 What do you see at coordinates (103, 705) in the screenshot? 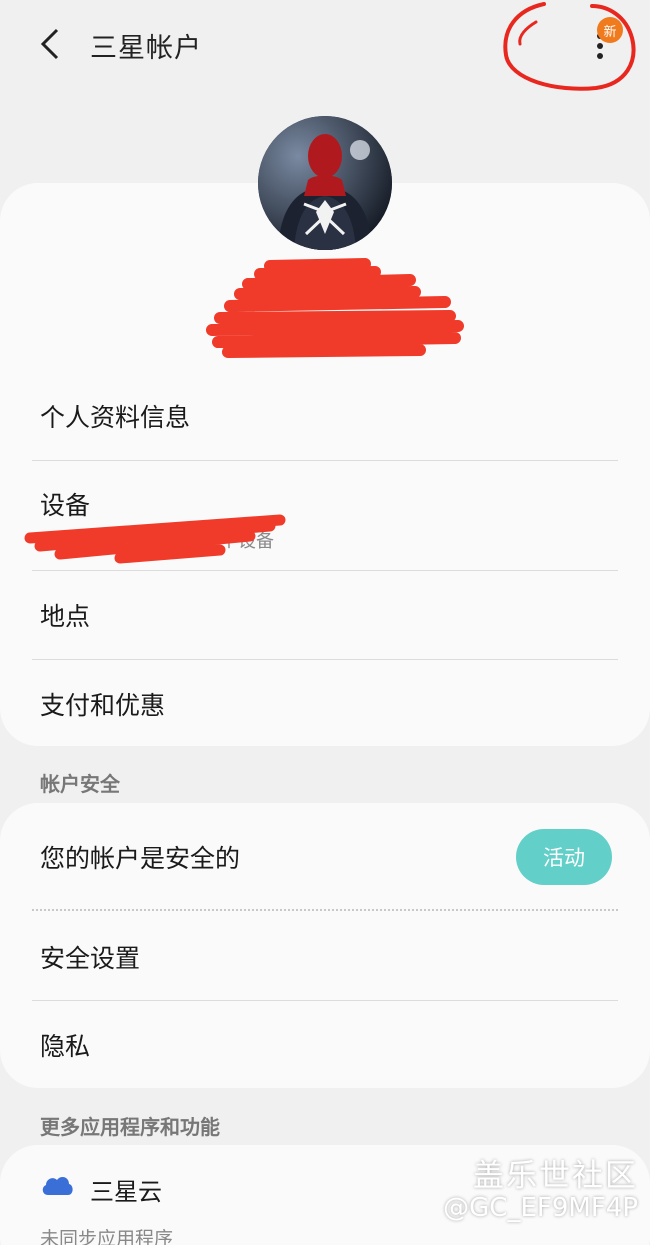
I see `row-label: 支付和优惠` at bounding box center [103, 705].